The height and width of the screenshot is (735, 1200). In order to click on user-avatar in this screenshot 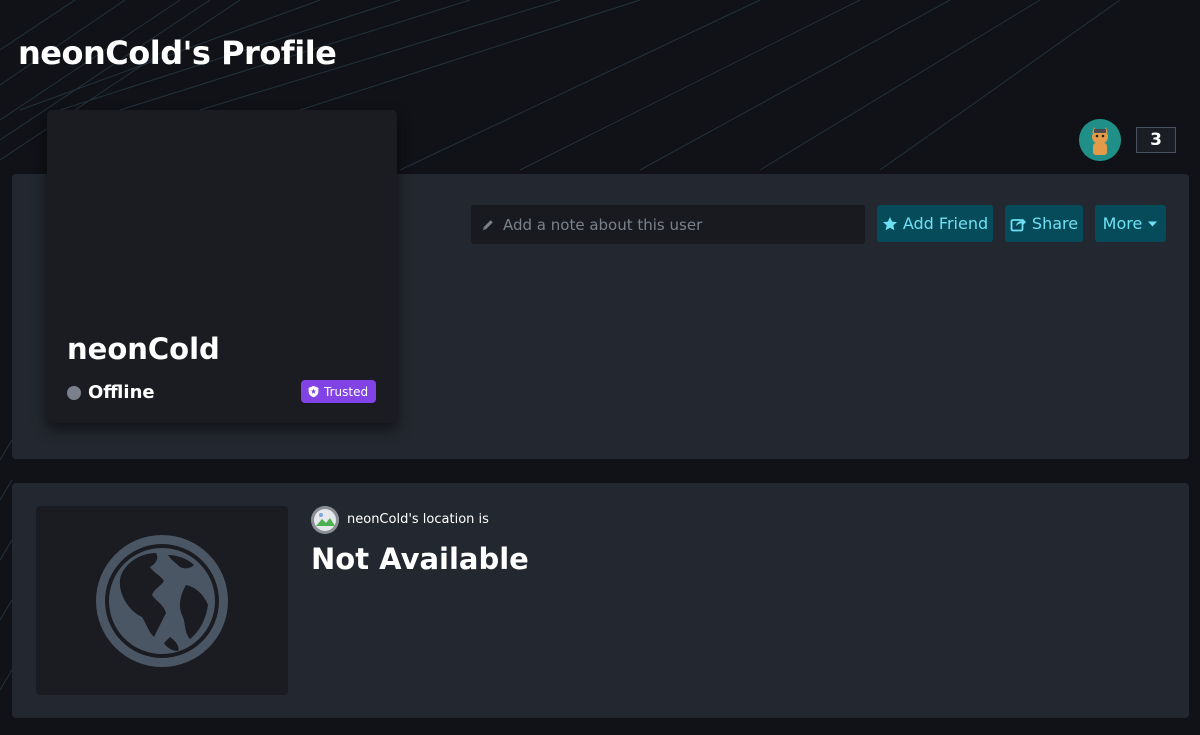, I will do `click(1100, 140)`.